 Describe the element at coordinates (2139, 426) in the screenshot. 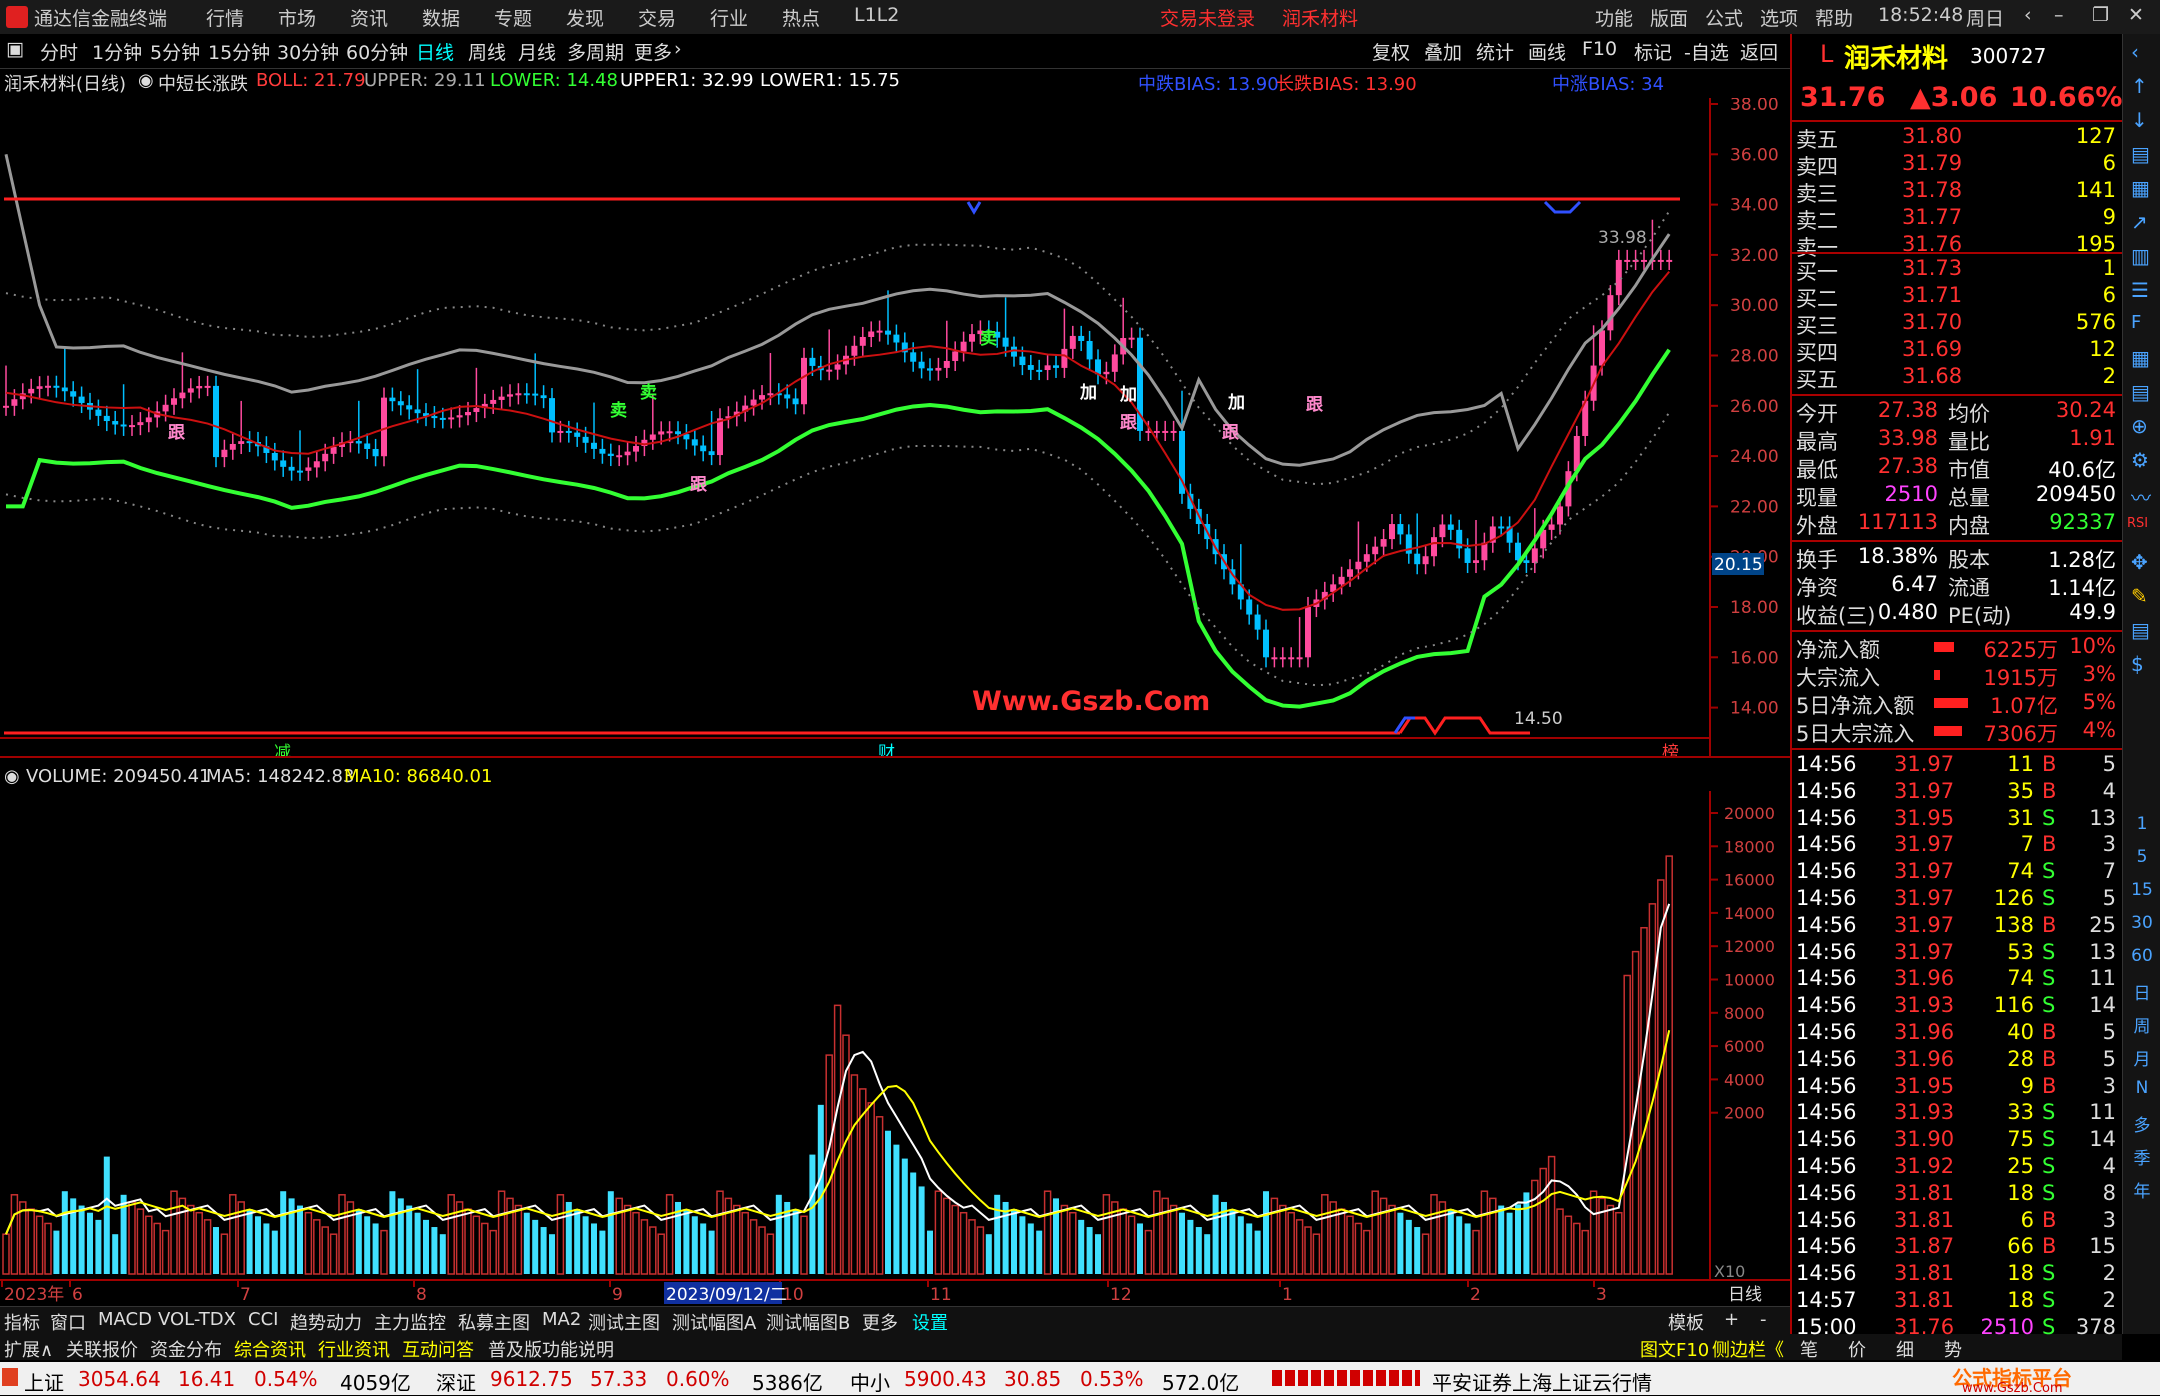

I see `zoom-icon: ⊕` at that location.